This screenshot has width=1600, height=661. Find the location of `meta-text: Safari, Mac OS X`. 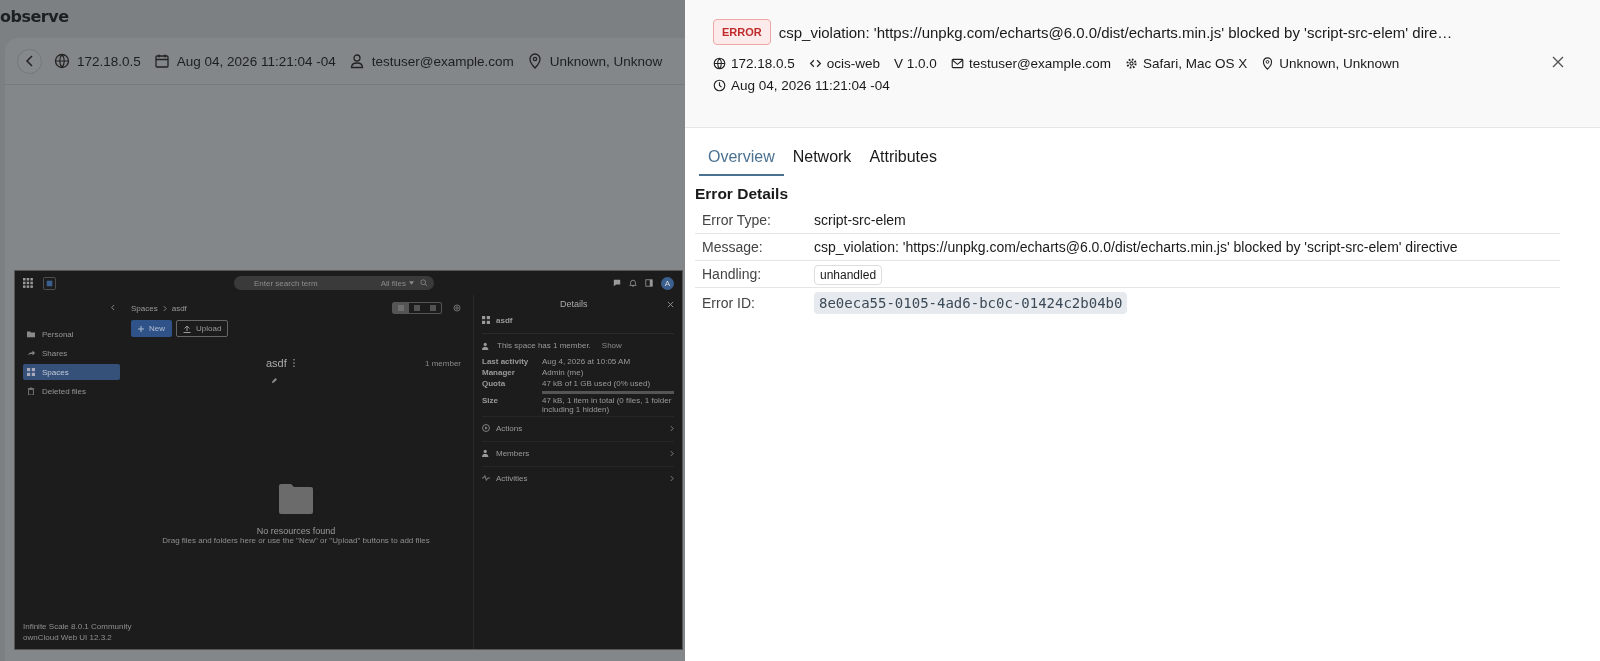

meta-text: Safari, Mac OS X is located at coordinates (1195, 63).